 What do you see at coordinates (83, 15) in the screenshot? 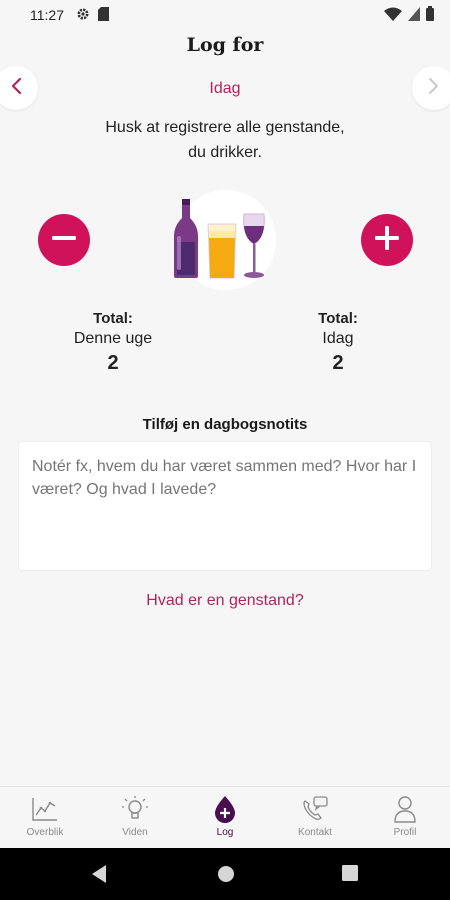
I see `gear-icon` at bounding box center [83, 15].